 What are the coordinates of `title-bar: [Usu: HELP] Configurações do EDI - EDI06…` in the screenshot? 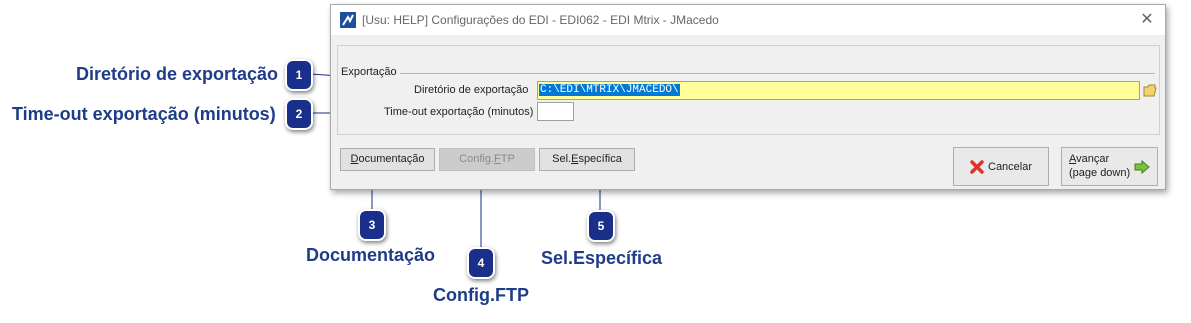 It's located at (748, 20).